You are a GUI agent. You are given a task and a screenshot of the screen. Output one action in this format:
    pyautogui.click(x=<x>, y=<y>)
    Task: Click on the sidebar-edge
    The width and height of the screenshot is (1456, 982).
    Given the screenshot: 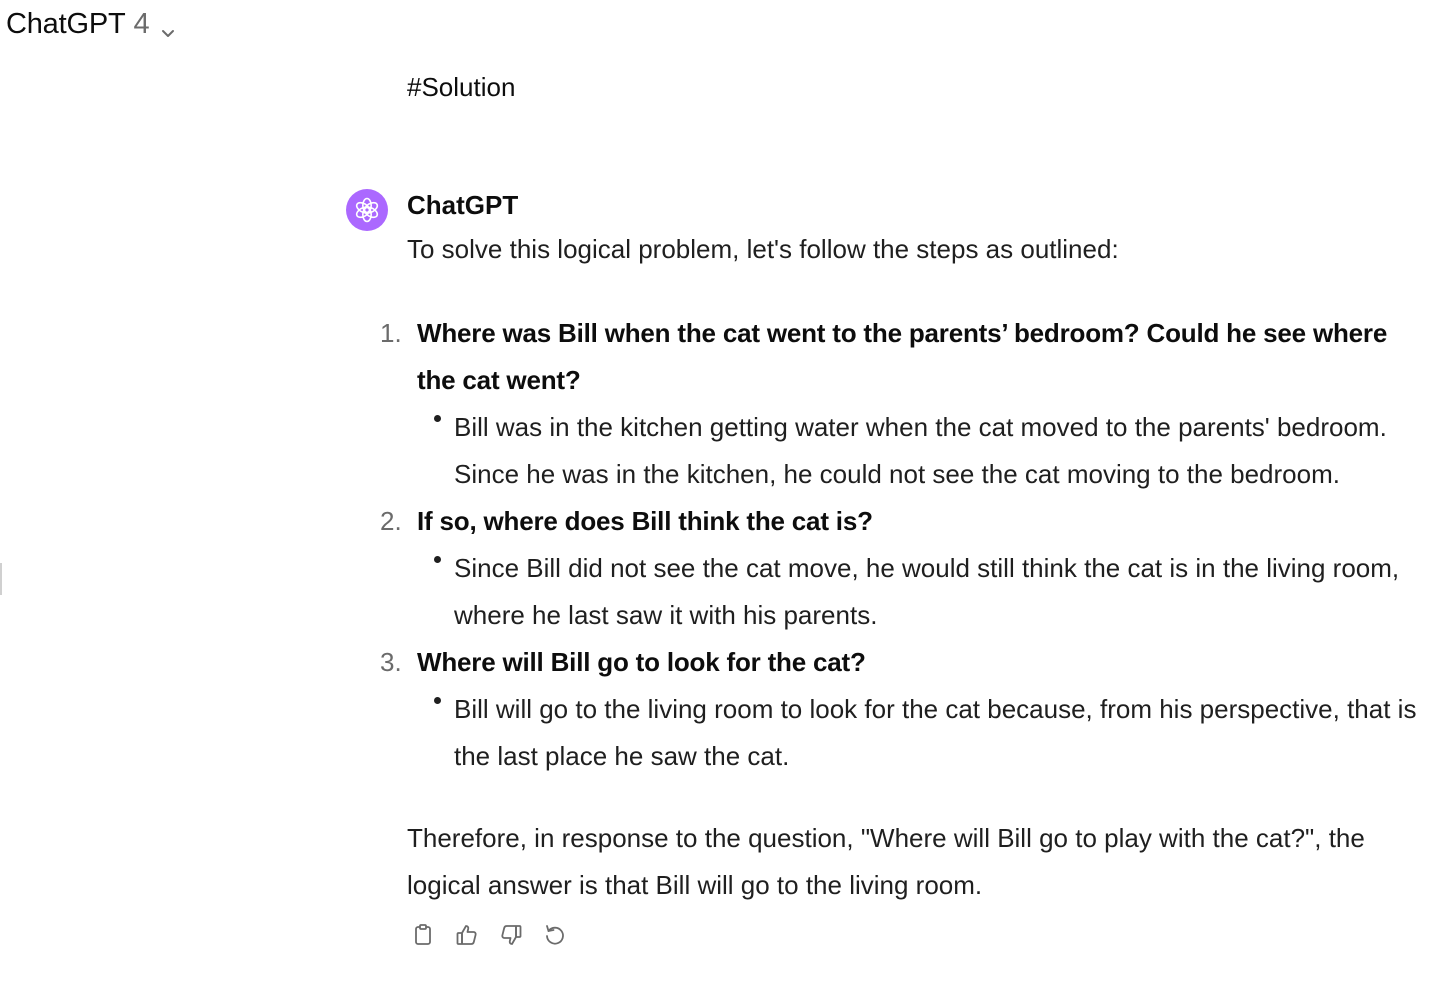 What is the action you would take?
    pyautogui.click(x=1, y=579)
    